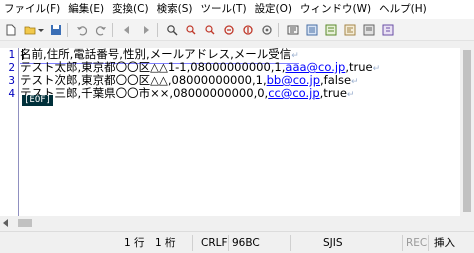  What do you see at coordinates (336, 80) in the screenshot?
I see `line-tail: ,false` at bounding box center [336, 80].